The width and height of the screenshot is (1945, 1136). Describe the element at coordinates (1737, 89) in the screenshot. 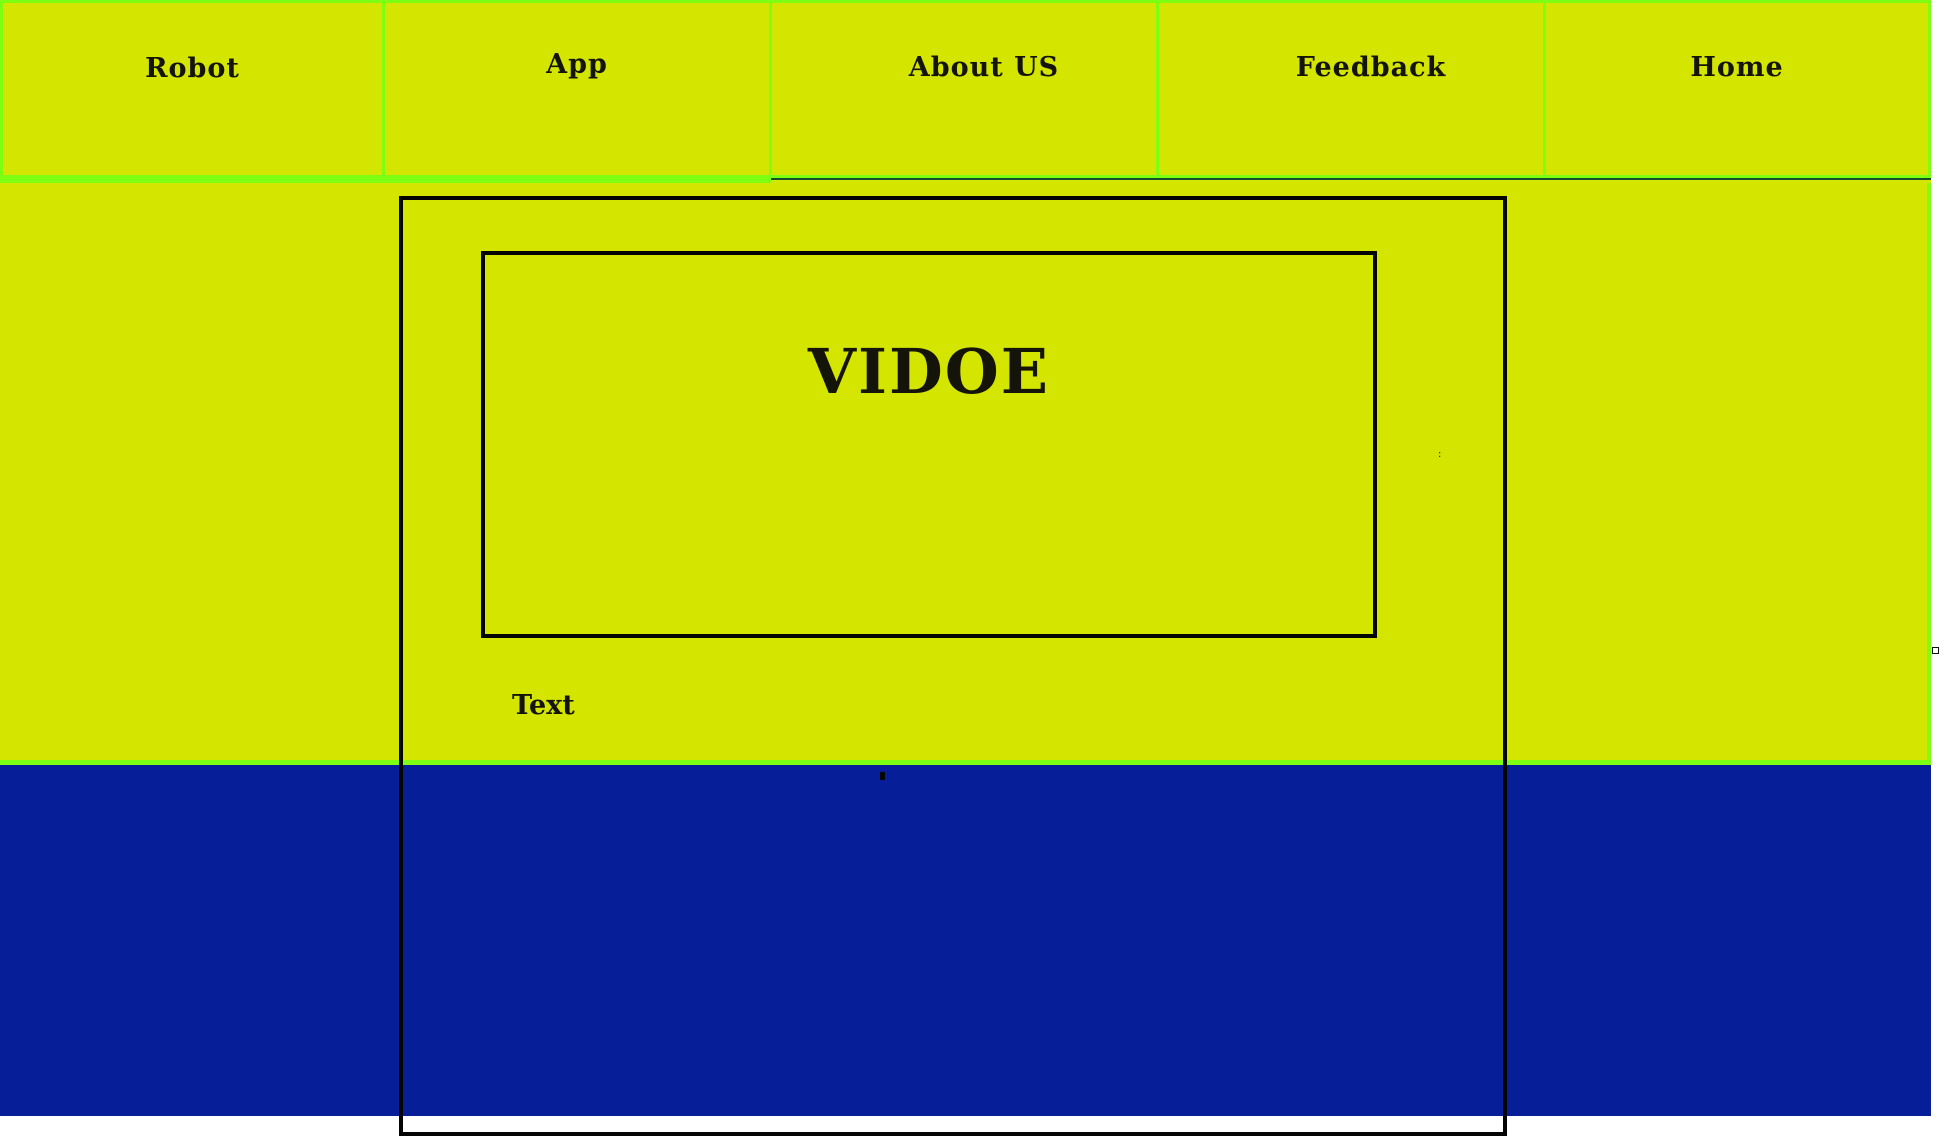

I see `nav-item-home: Home` at that location.